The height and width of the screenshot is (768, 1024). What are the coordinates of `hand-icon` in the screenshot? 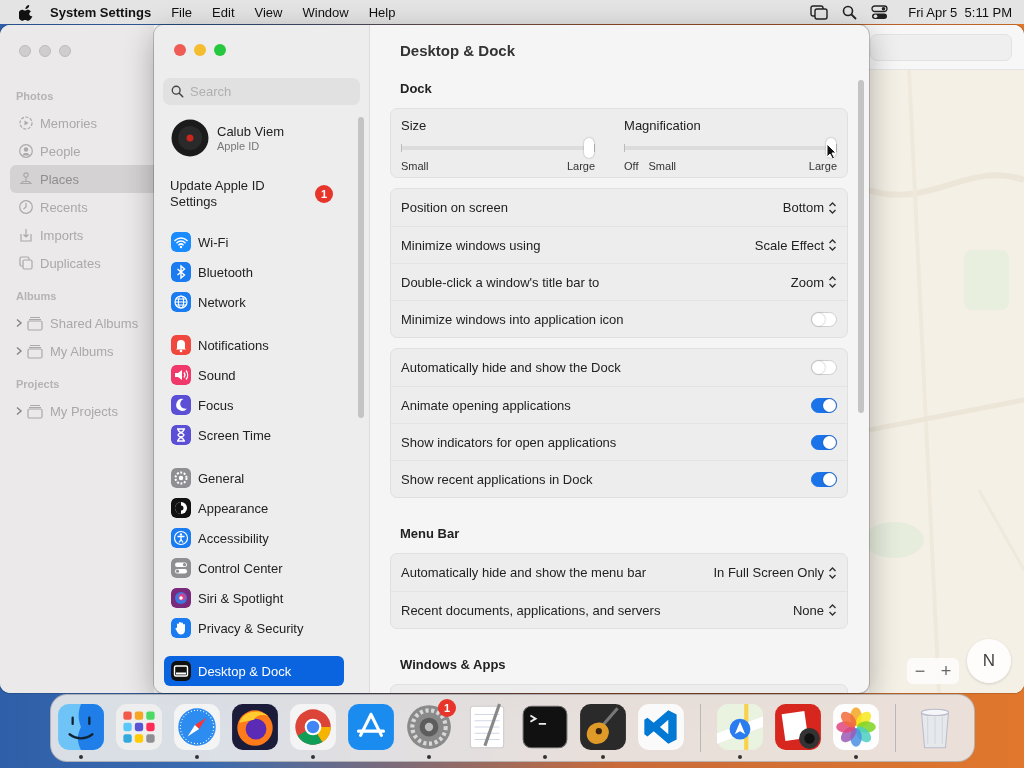 It's located at (181, 628).